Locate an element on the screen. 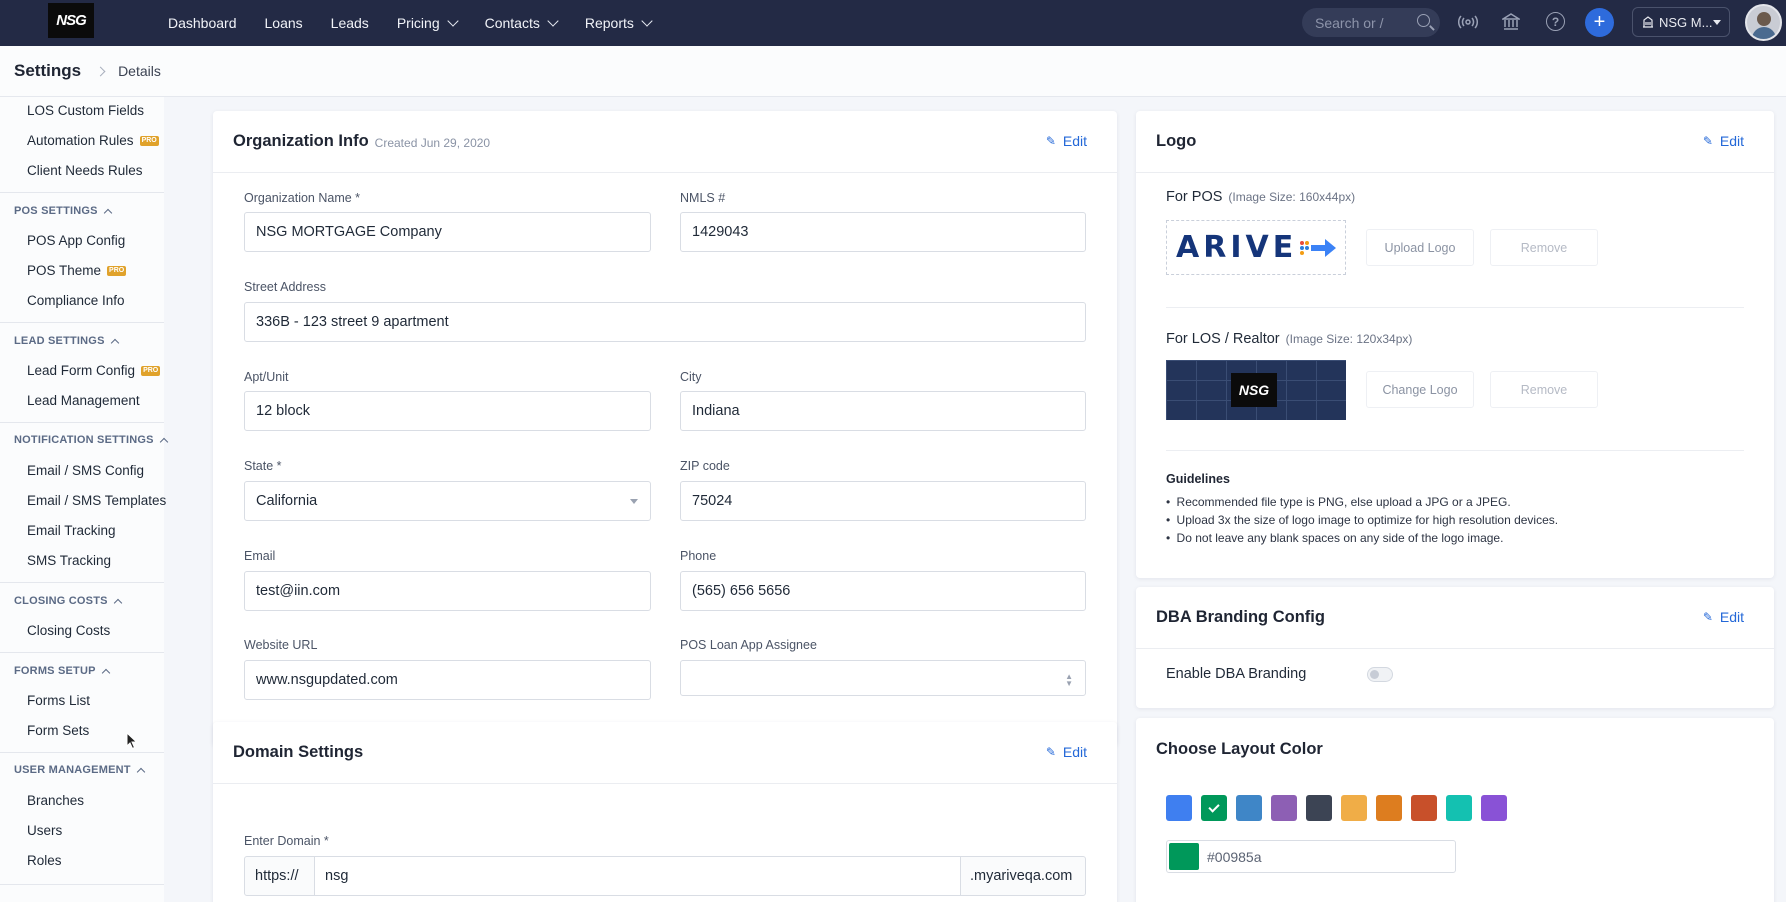  search-icon is located at coordinates (1423, 20).